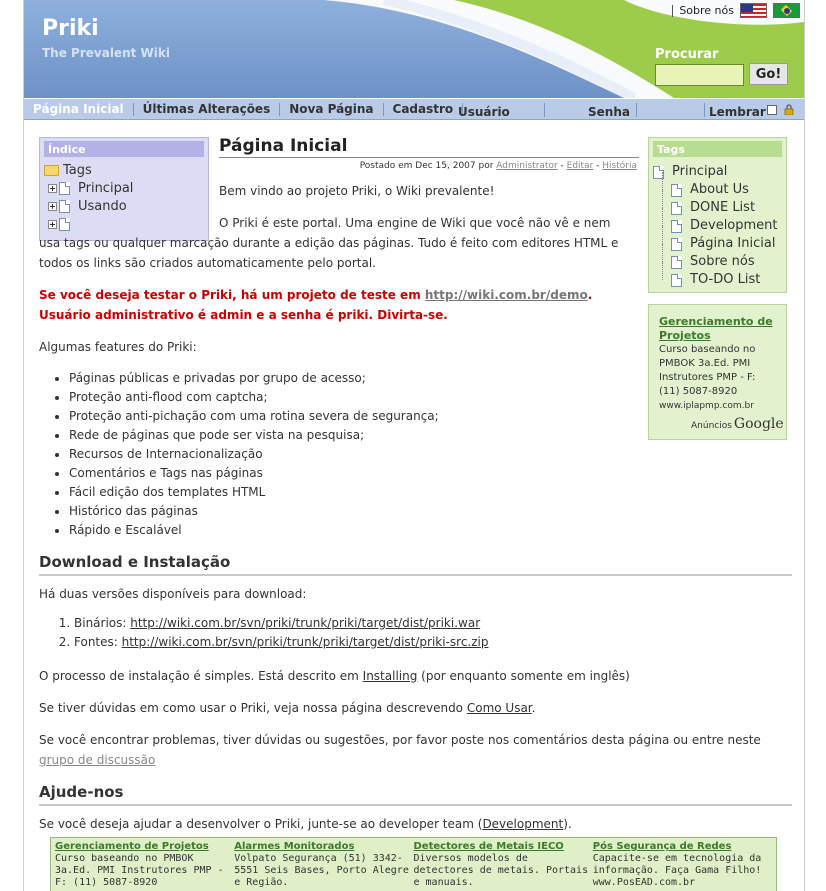  What do you see at coordinates (768, 74) in the screenshot?
I see `go-button: Go!` at bounding box center [768, 74].